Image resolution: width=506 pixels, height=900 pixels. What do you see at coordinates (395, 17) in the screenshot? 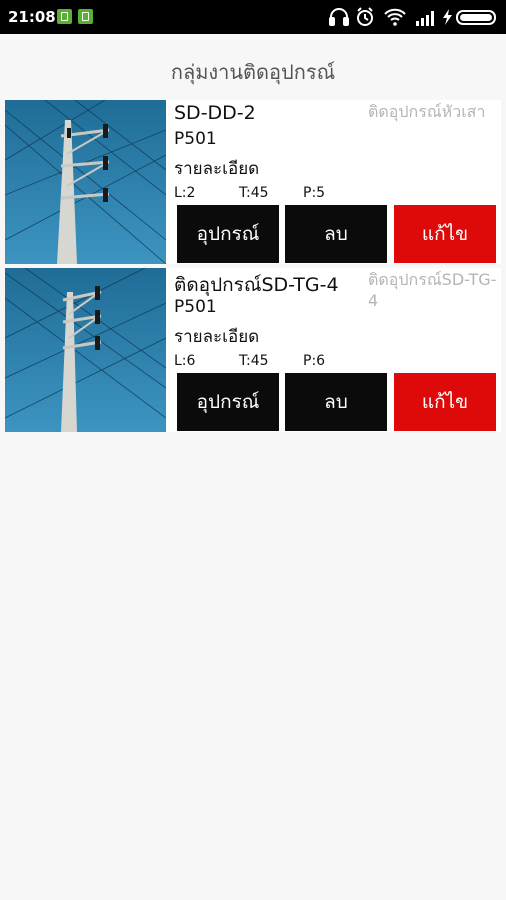
I see `wifi-icon` at bounding box center [395, 17].